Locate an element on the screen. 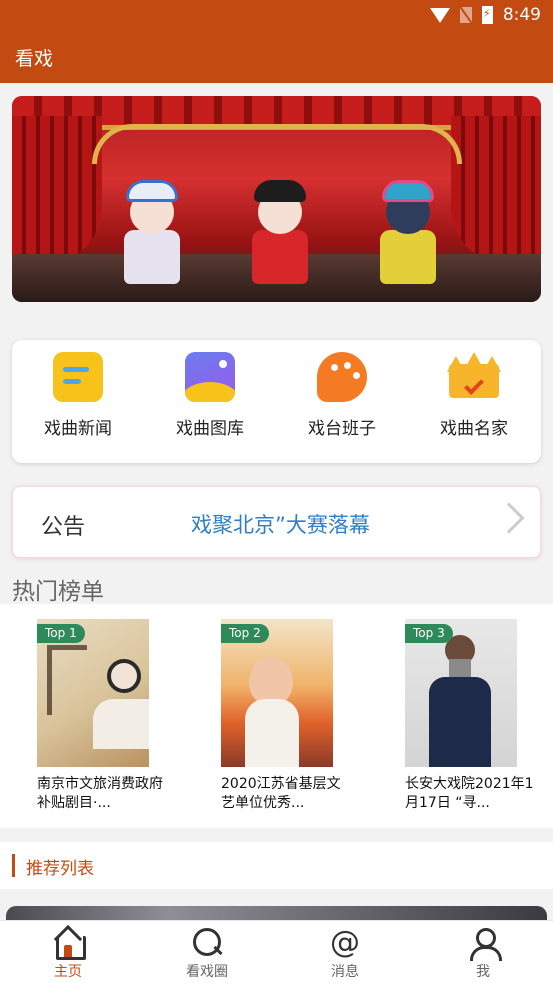  announcement-text: 戏聚北京”大赛落幕 is located at coordinates (280, 524).